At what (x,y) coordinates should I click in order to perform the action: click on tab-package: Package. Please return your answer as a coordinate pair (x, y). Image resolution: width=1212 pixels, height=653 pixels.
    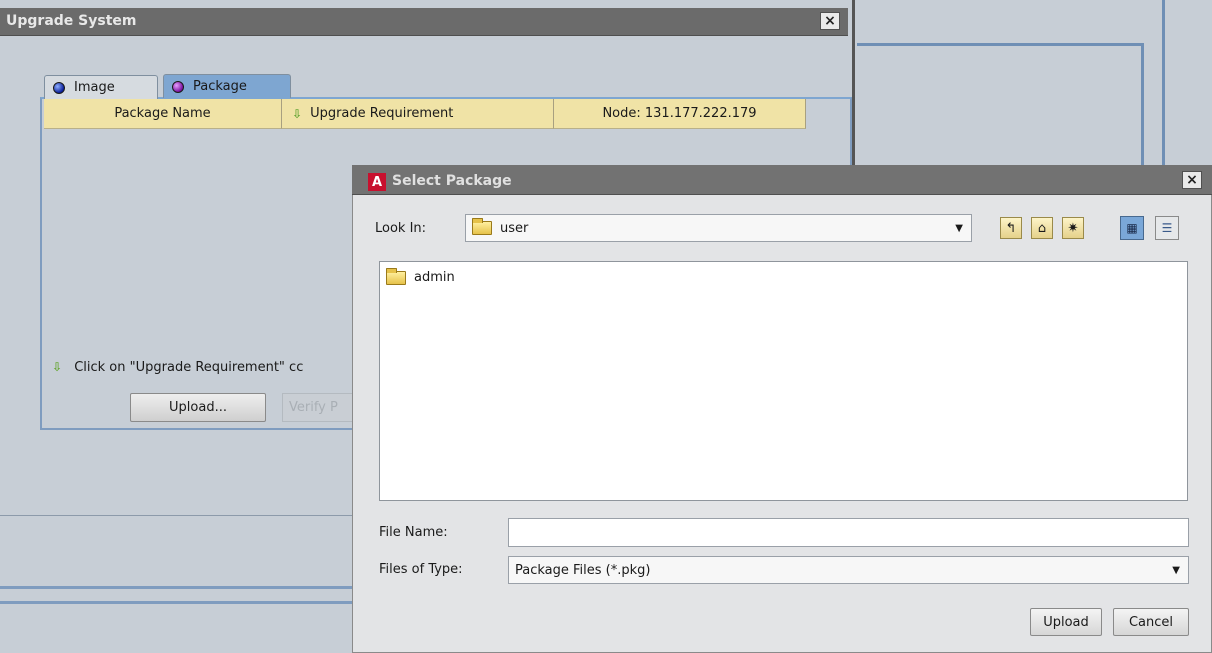
    Looking at the image, I should click on (227, 86).